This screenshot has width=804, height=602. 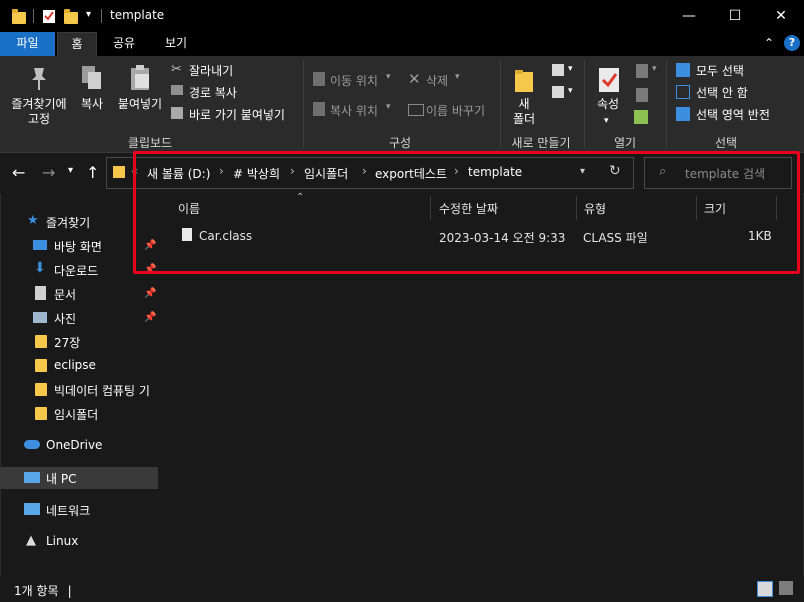 What do you see at coordinates (582, 171) in the screenshot?
I see `address-dropdown-icon: ▾` at bounding box center [582, 171].